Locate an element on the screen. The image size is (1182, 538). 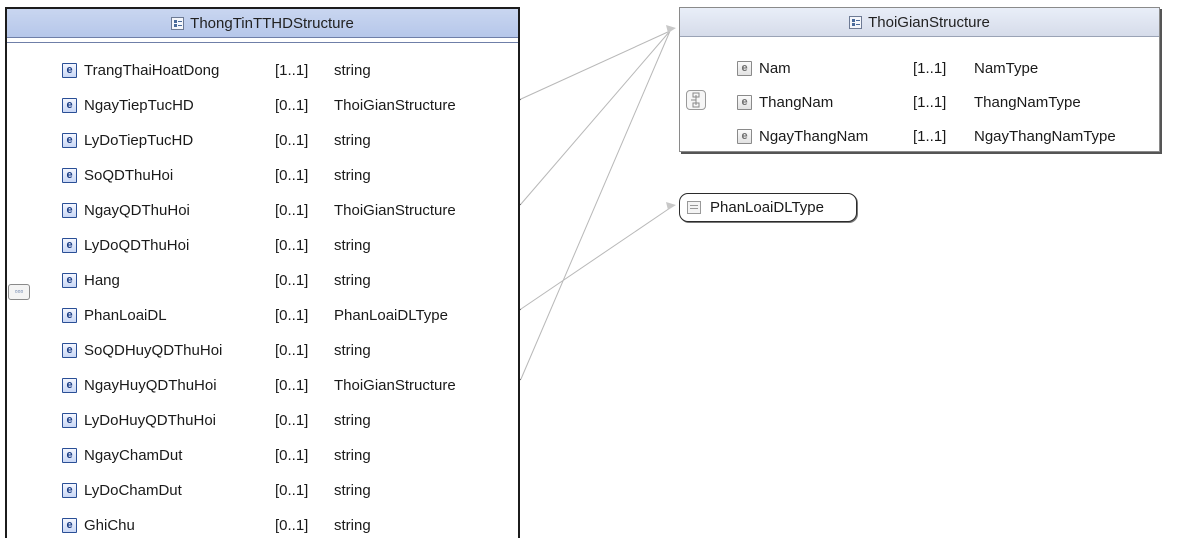
thoigian-row: e Nam is located at coordinates (764, 68).